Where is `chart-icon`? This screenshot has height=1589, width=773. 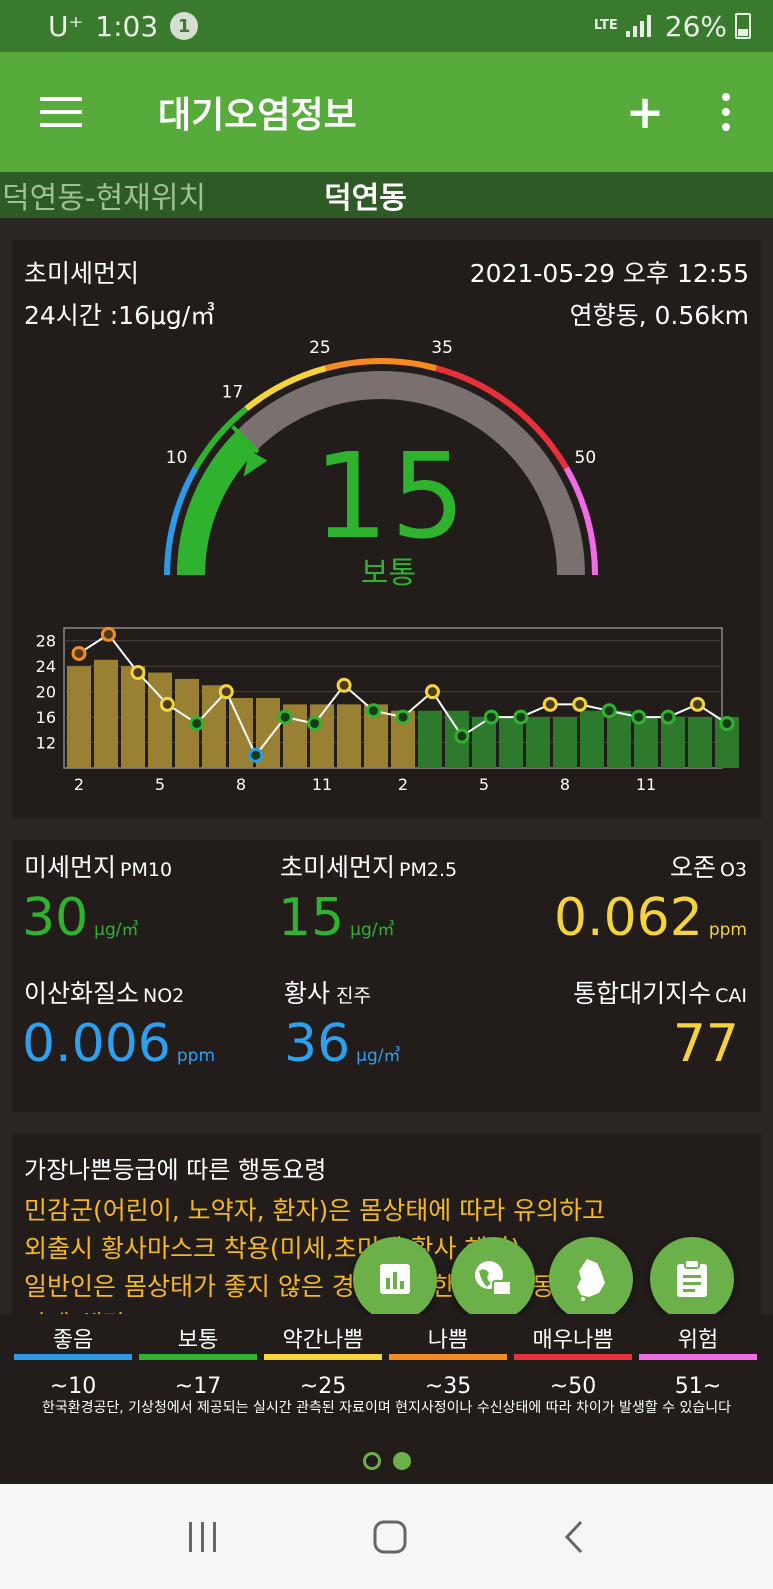
chart-icon is located at coordinates (395, 1279).